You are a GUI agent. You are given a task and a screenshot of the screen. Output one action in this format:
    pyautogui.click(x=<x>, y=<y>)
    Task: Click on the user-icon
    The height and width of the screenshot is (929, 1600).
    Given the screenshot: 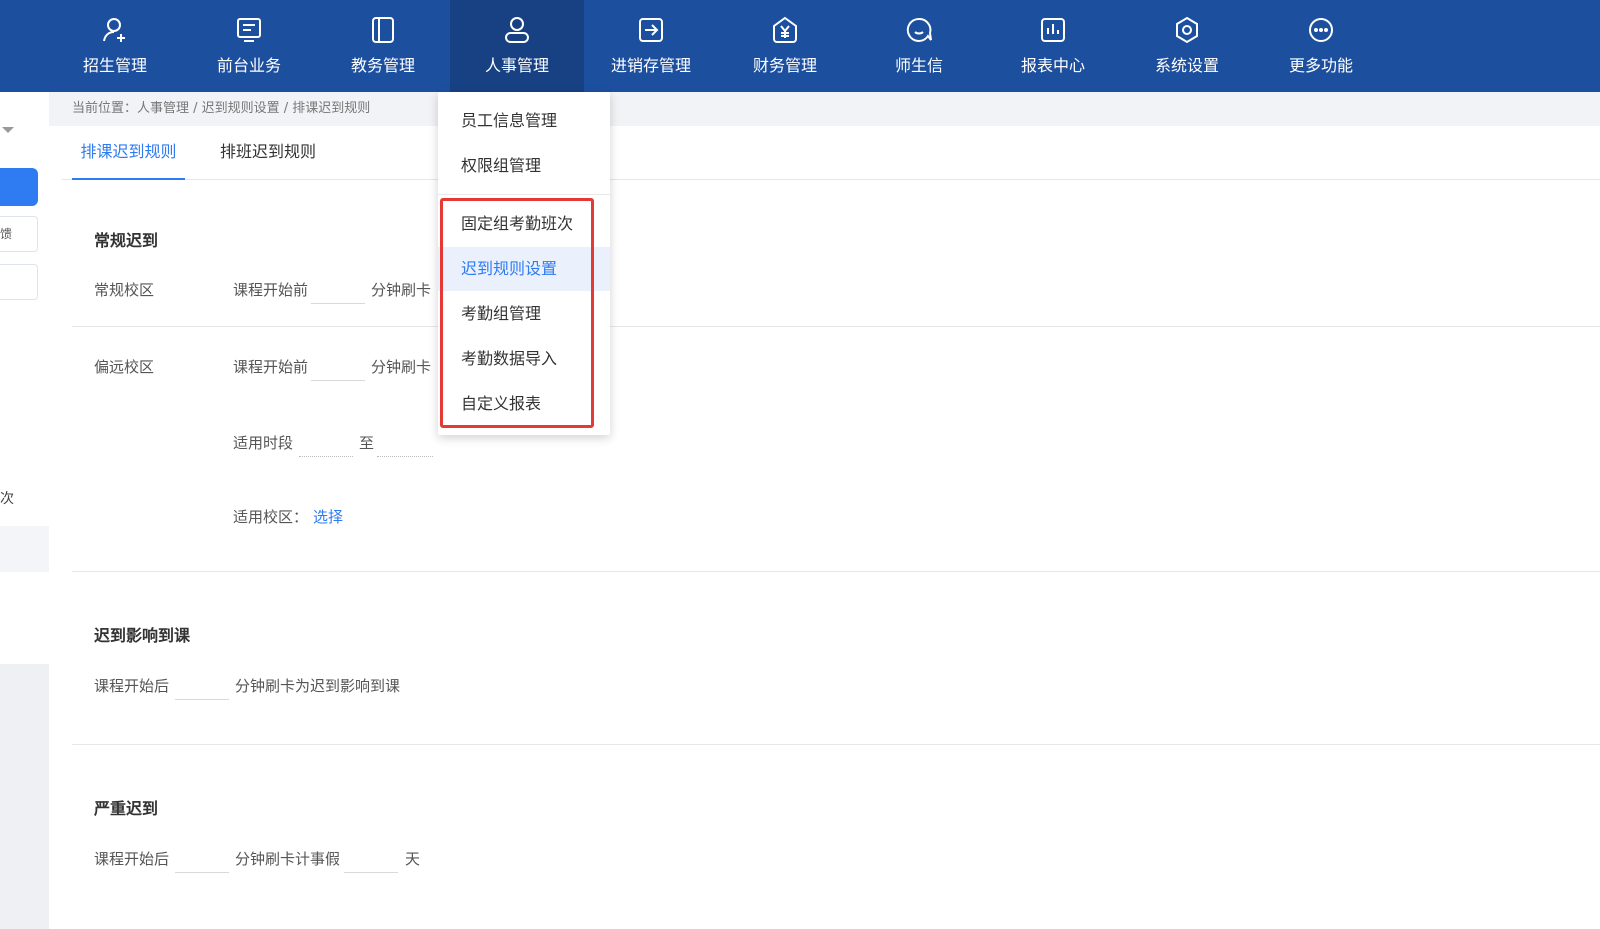 What is the action you would take?
    pyautogui.click(x=517, y=30)
    